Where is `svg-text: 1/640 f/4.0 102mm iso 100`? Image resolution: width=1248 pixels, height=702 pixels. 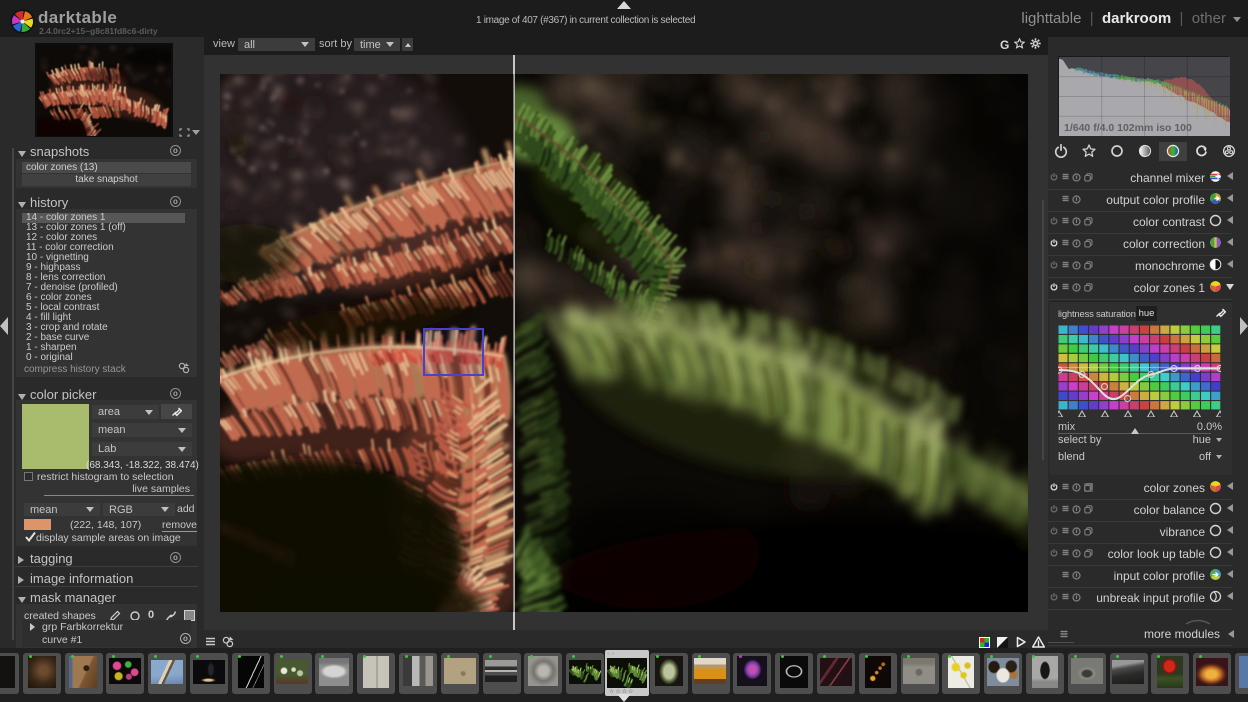 svg-text: 1/640 f/4.0 102mm iso 100 is located at coordinates (1128, 128).